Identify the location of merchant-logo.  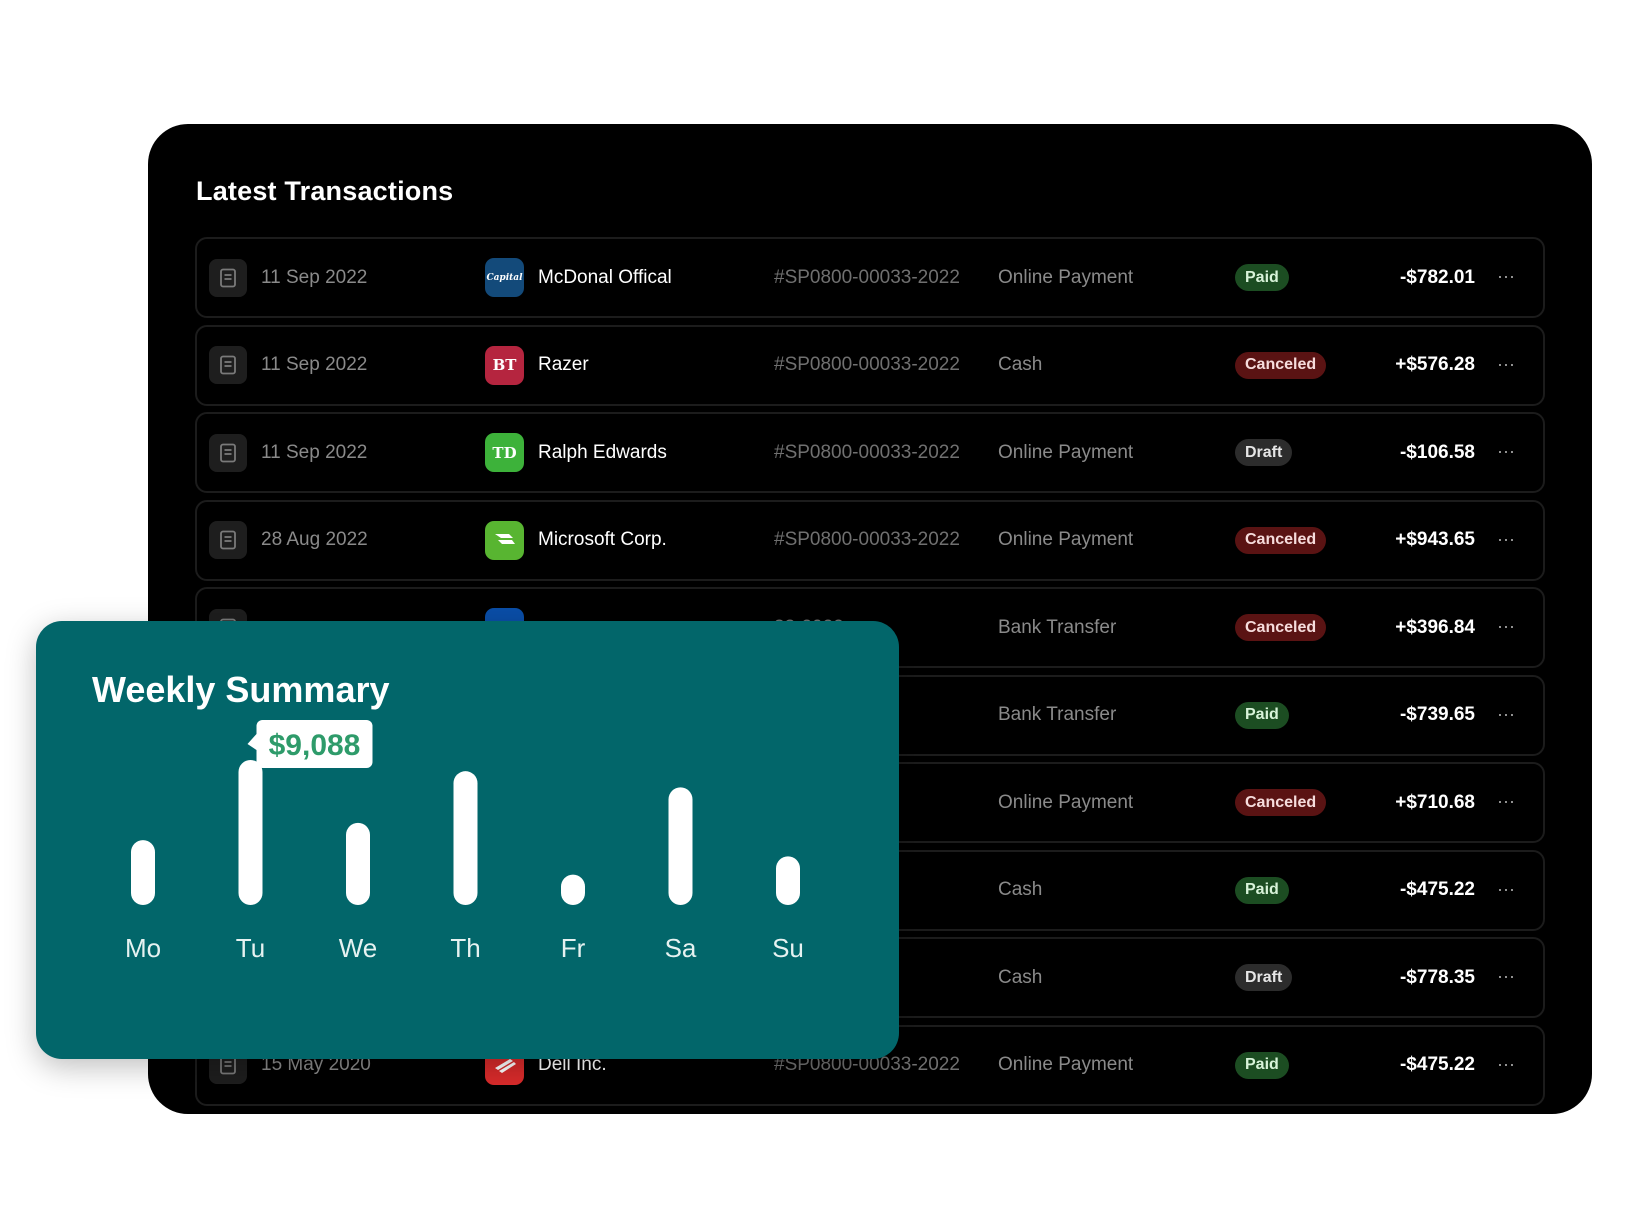
(504, 540).